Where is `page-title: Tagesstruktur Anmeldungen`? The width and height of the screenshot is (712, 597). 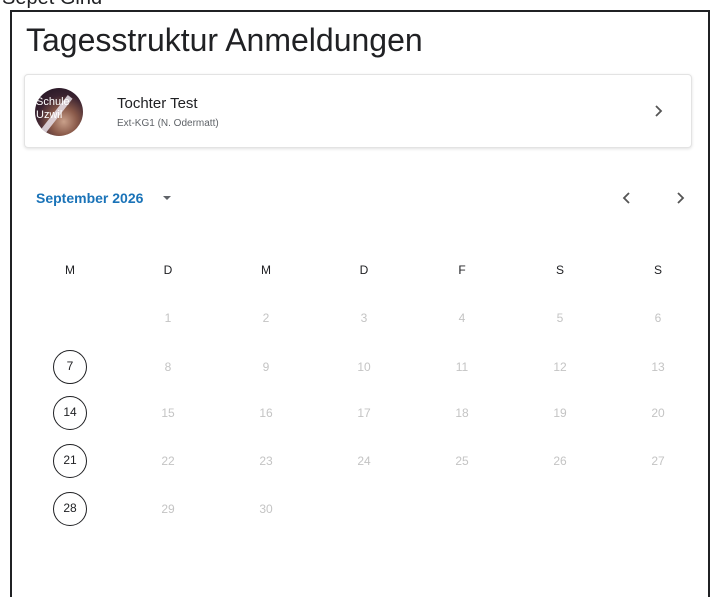 page-title: Tagesstruktur Anmeldungen is located at coordinates (224, 40).